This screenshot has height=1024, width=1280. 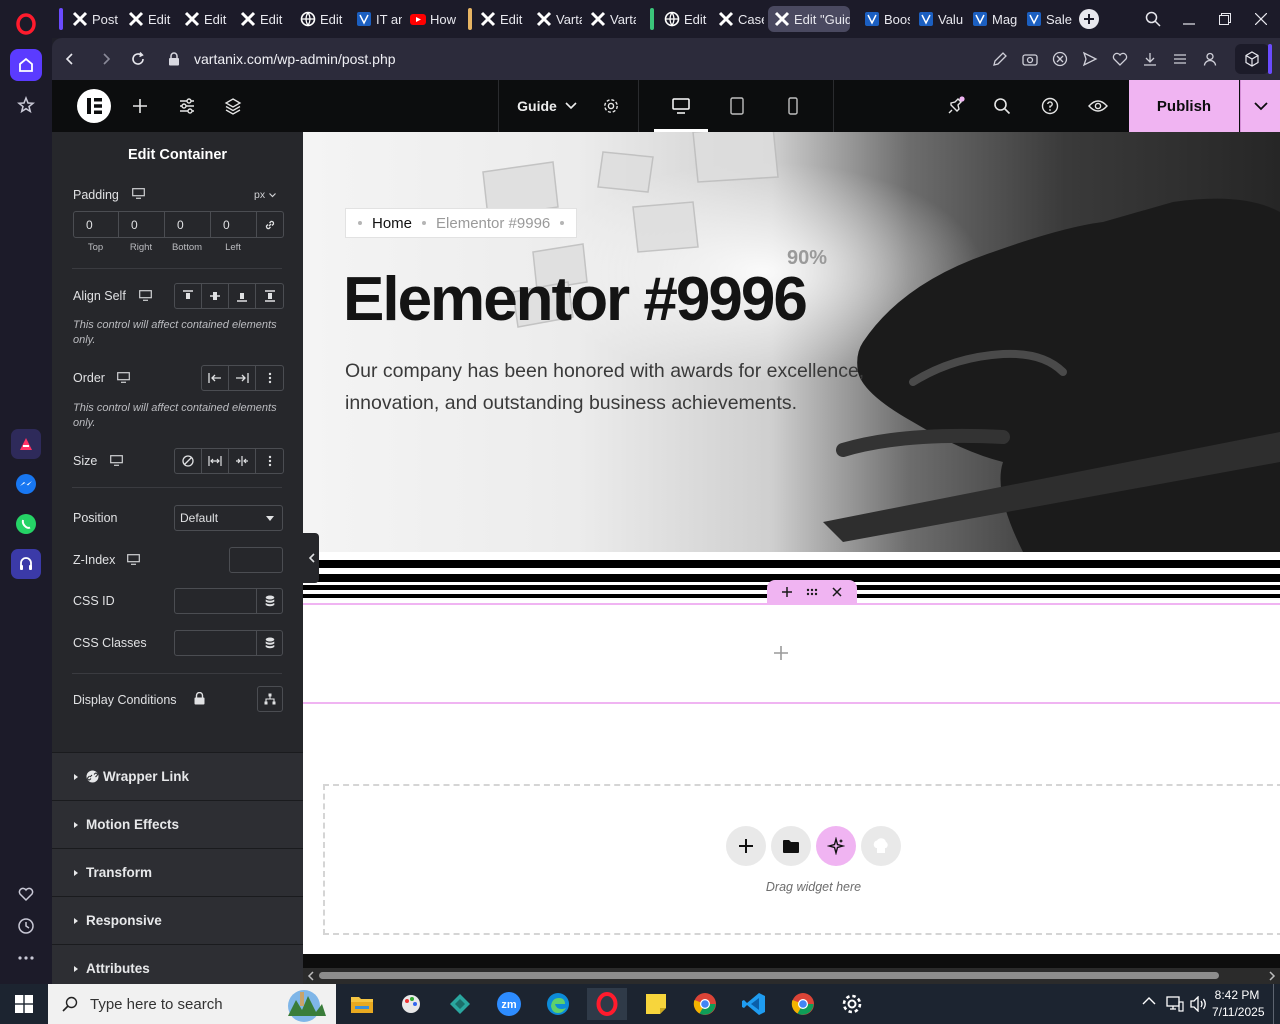 What do you see at coordinates (1184, 106) in the screenshot?
I see `publish-button: Publish` at bounding box center [1184, 106].